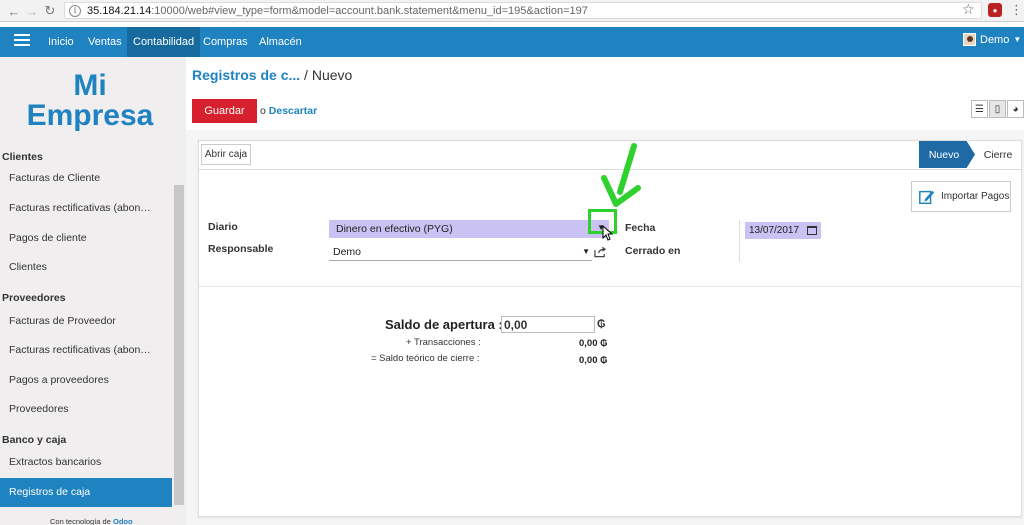  I want to click on open-cash-button: Abrir caja, so click(226, 154).